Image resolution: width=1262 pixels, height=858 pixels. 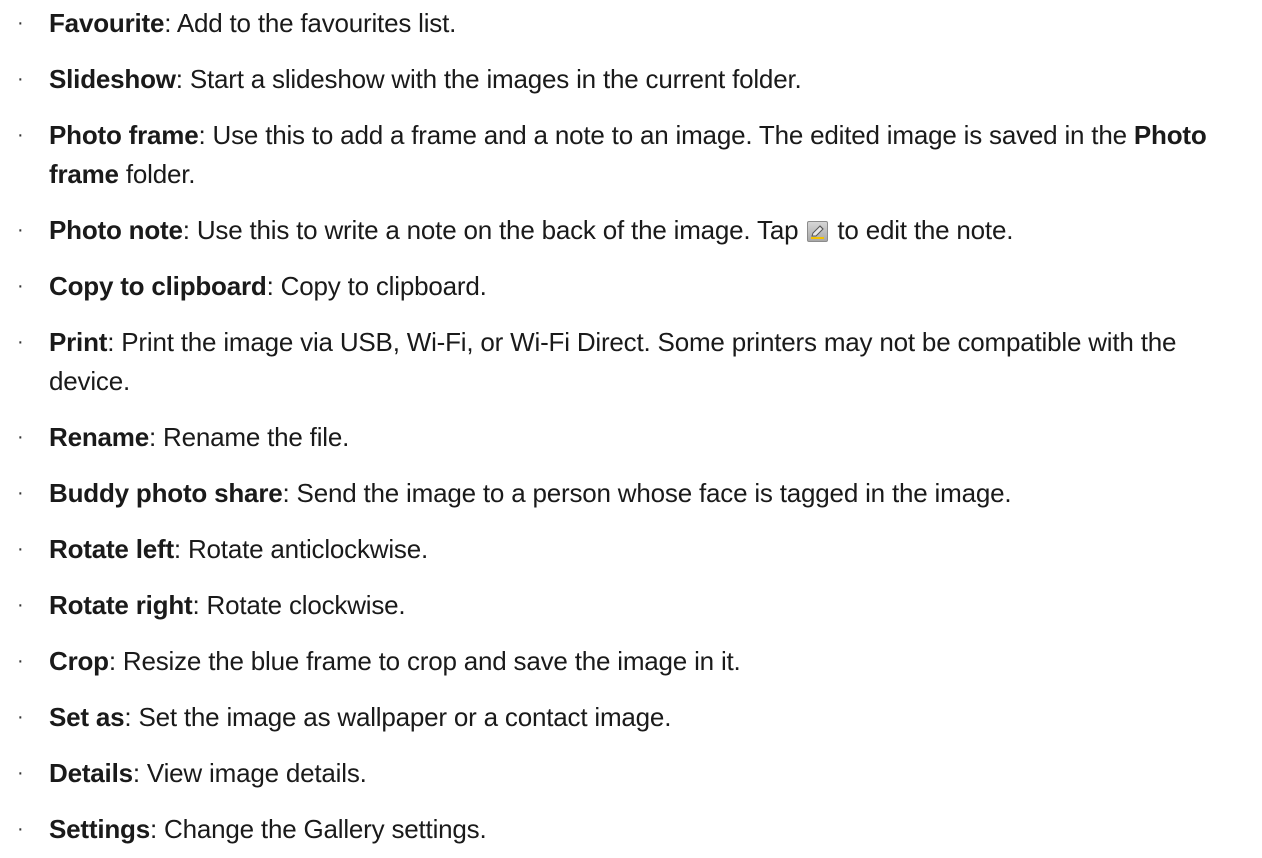 I want to click on list-item-copy-to-clipboard: · Copy to clipboard: Copy to clipboard., so click(x=631, y=286).